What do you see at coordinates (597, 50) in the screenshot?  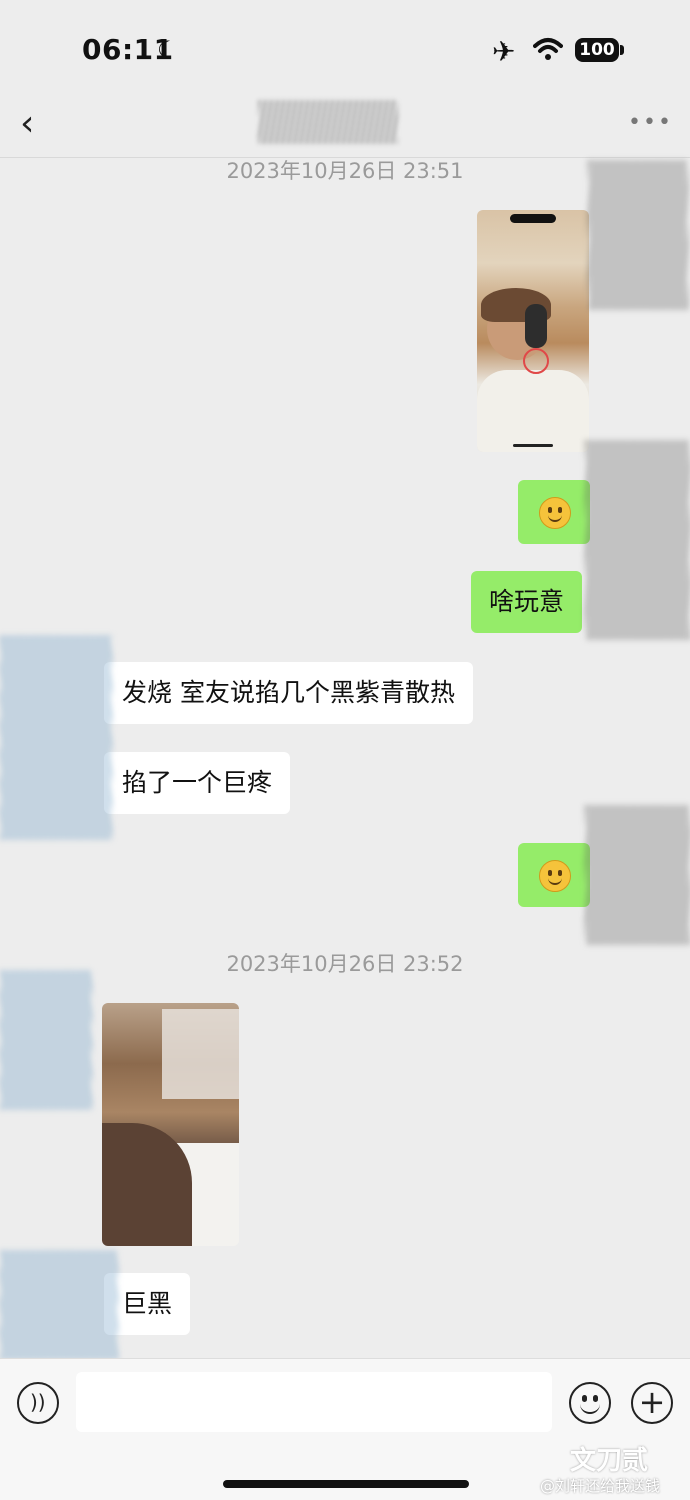 I see `battery-indicator: 100` at bounding box center [597, 50].